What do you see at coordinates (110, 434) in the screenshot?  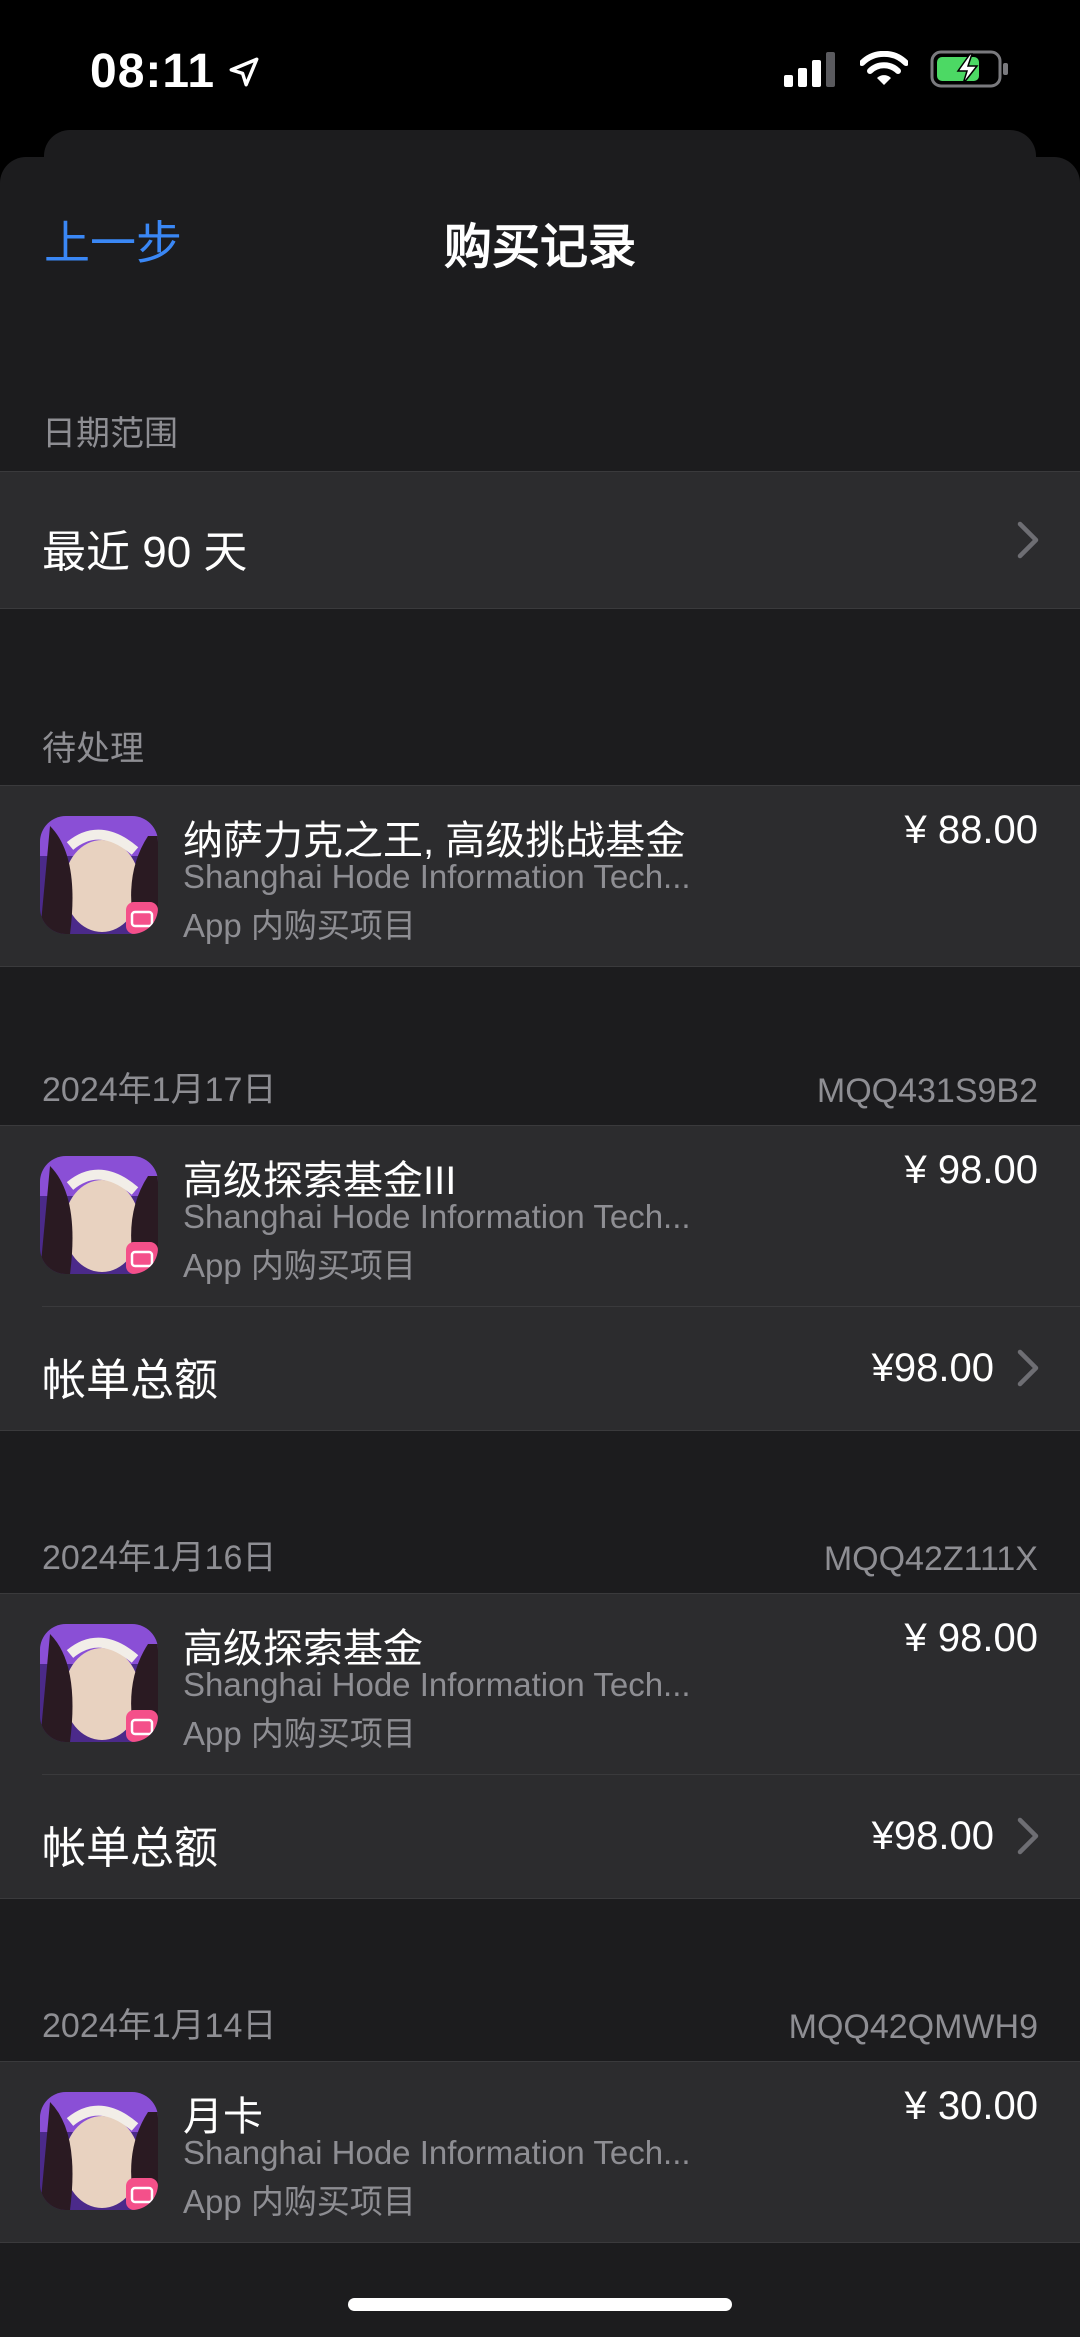 I see `date-range-header: 日期范围` at bounding box center [110, 434].